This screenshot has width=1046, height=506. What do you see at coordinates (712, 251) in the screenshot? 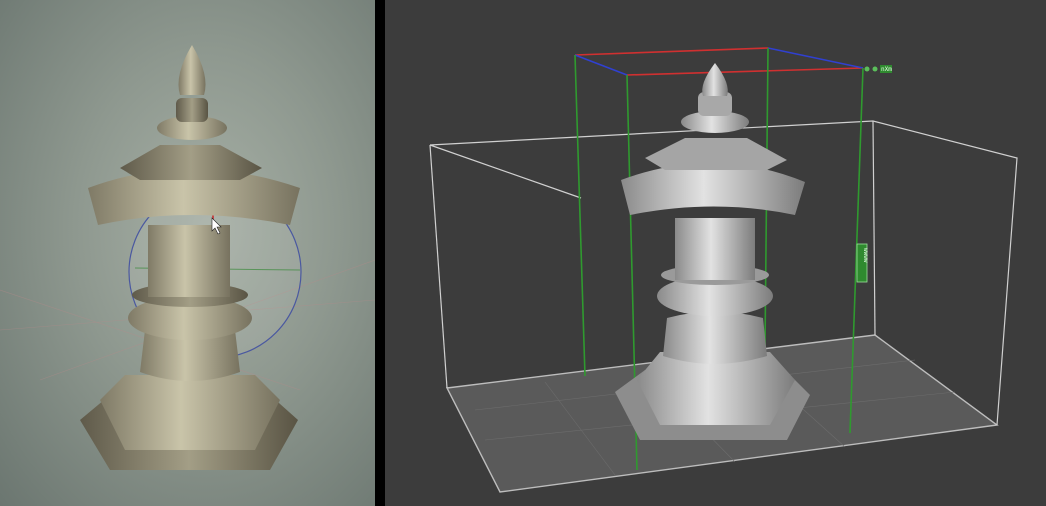
I see `stone-lantern-mesh` at bounding box center [712, 251].